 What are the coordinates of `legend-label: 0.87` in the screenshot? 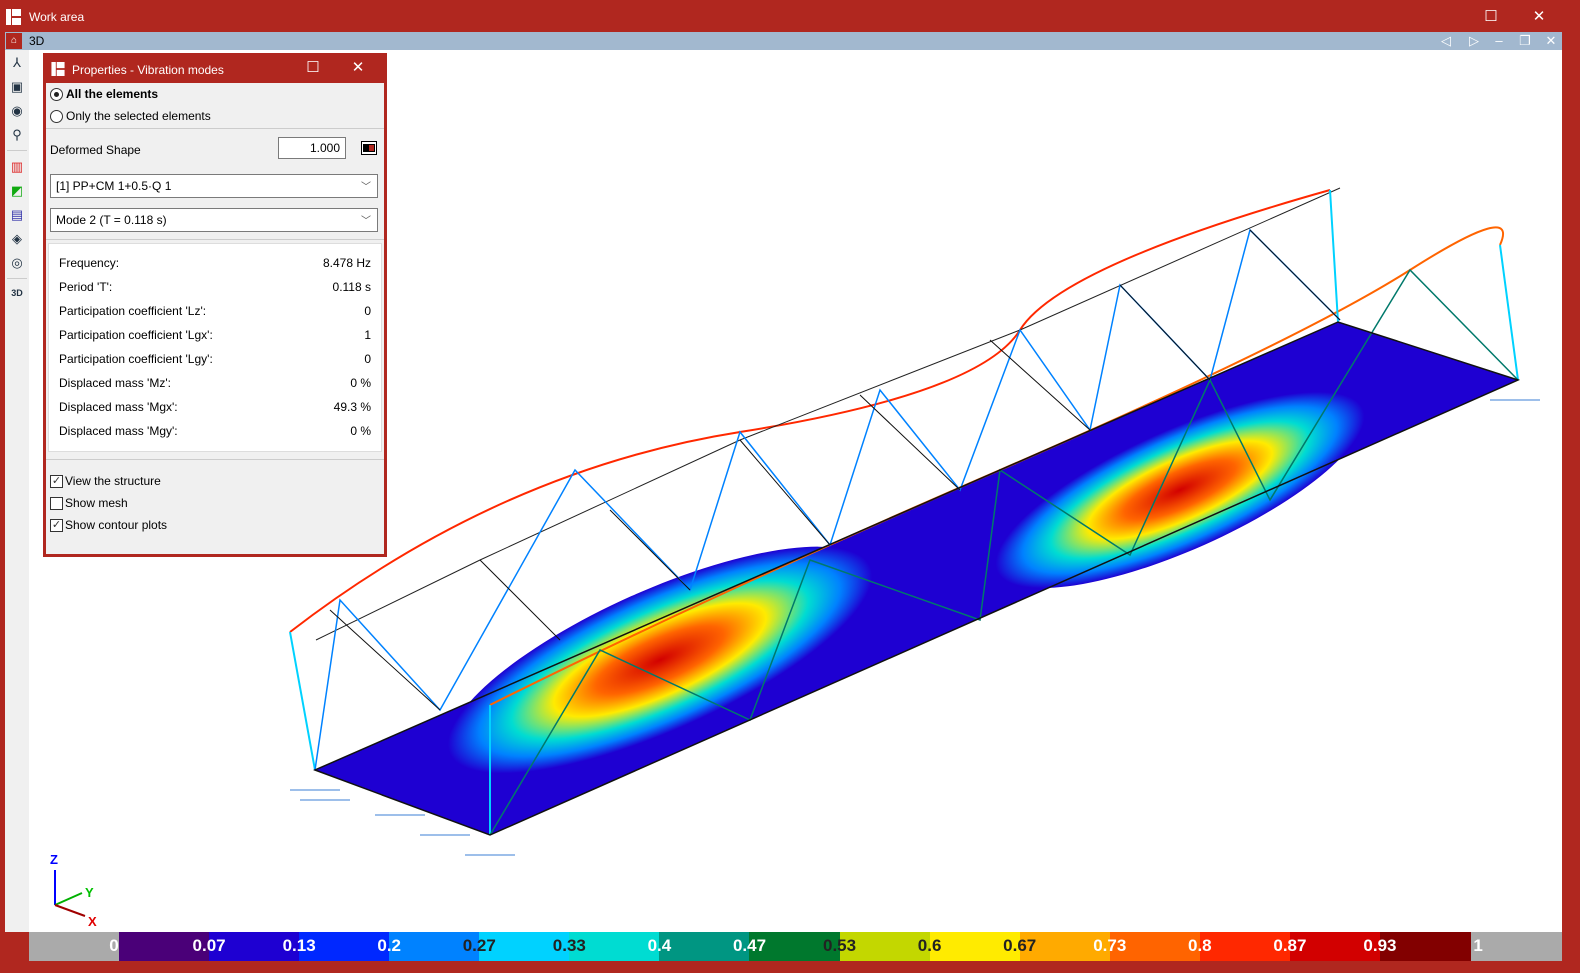 It's located at (1290, 945).